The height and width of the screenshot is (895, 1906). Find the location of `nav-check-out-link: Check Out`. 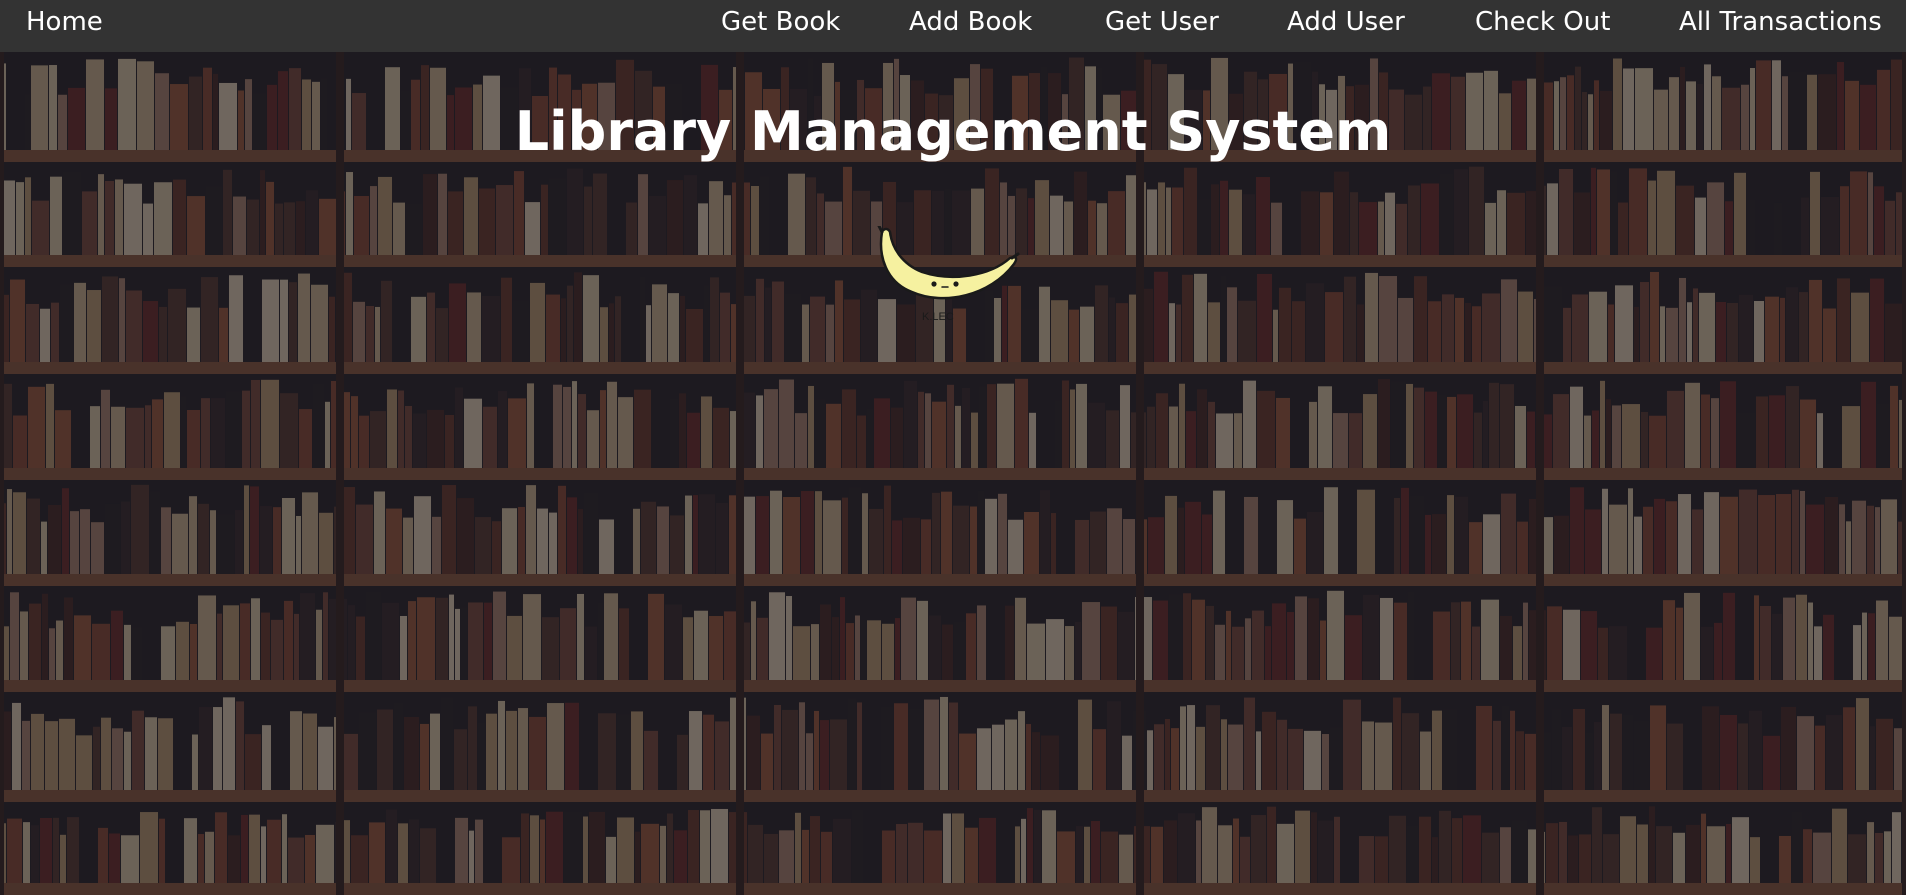

nav-check-out-link: Check Out is located at coordinates (1542, 22).